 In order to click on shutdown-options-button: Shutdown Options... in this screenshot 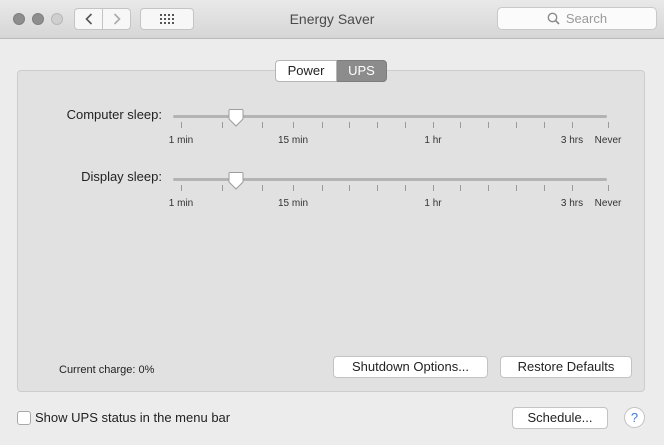, I will do `click(410, 367)`.